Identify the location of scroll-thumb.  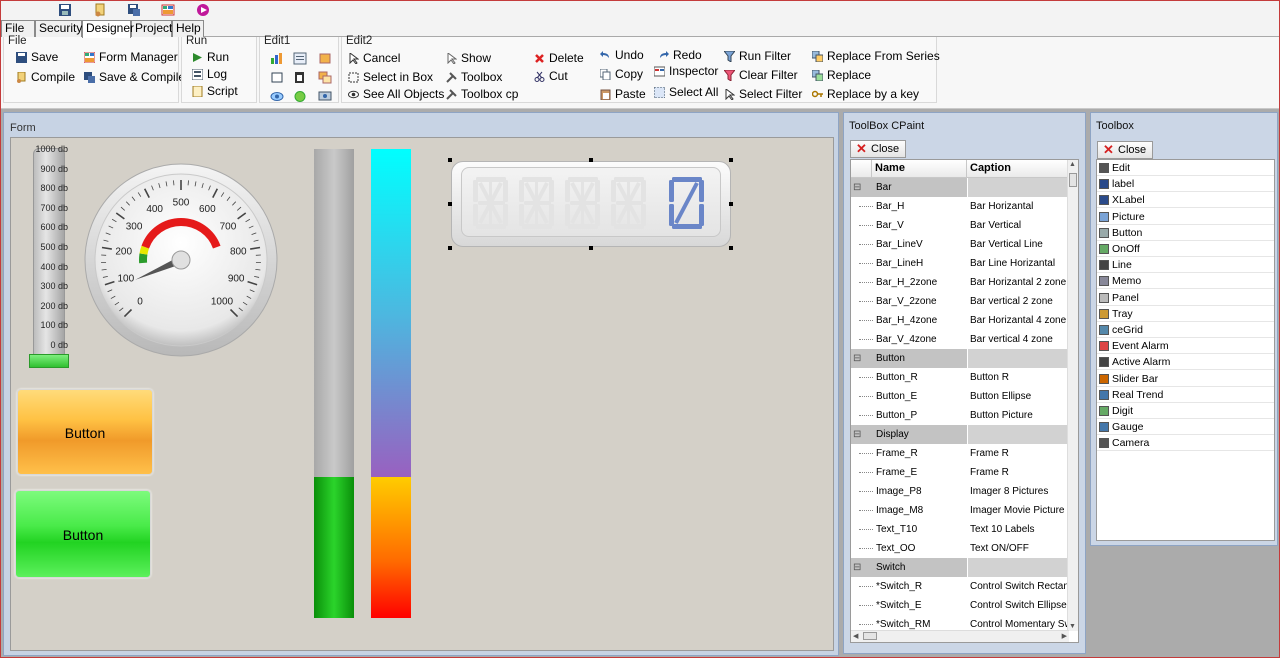
(1073, 180).